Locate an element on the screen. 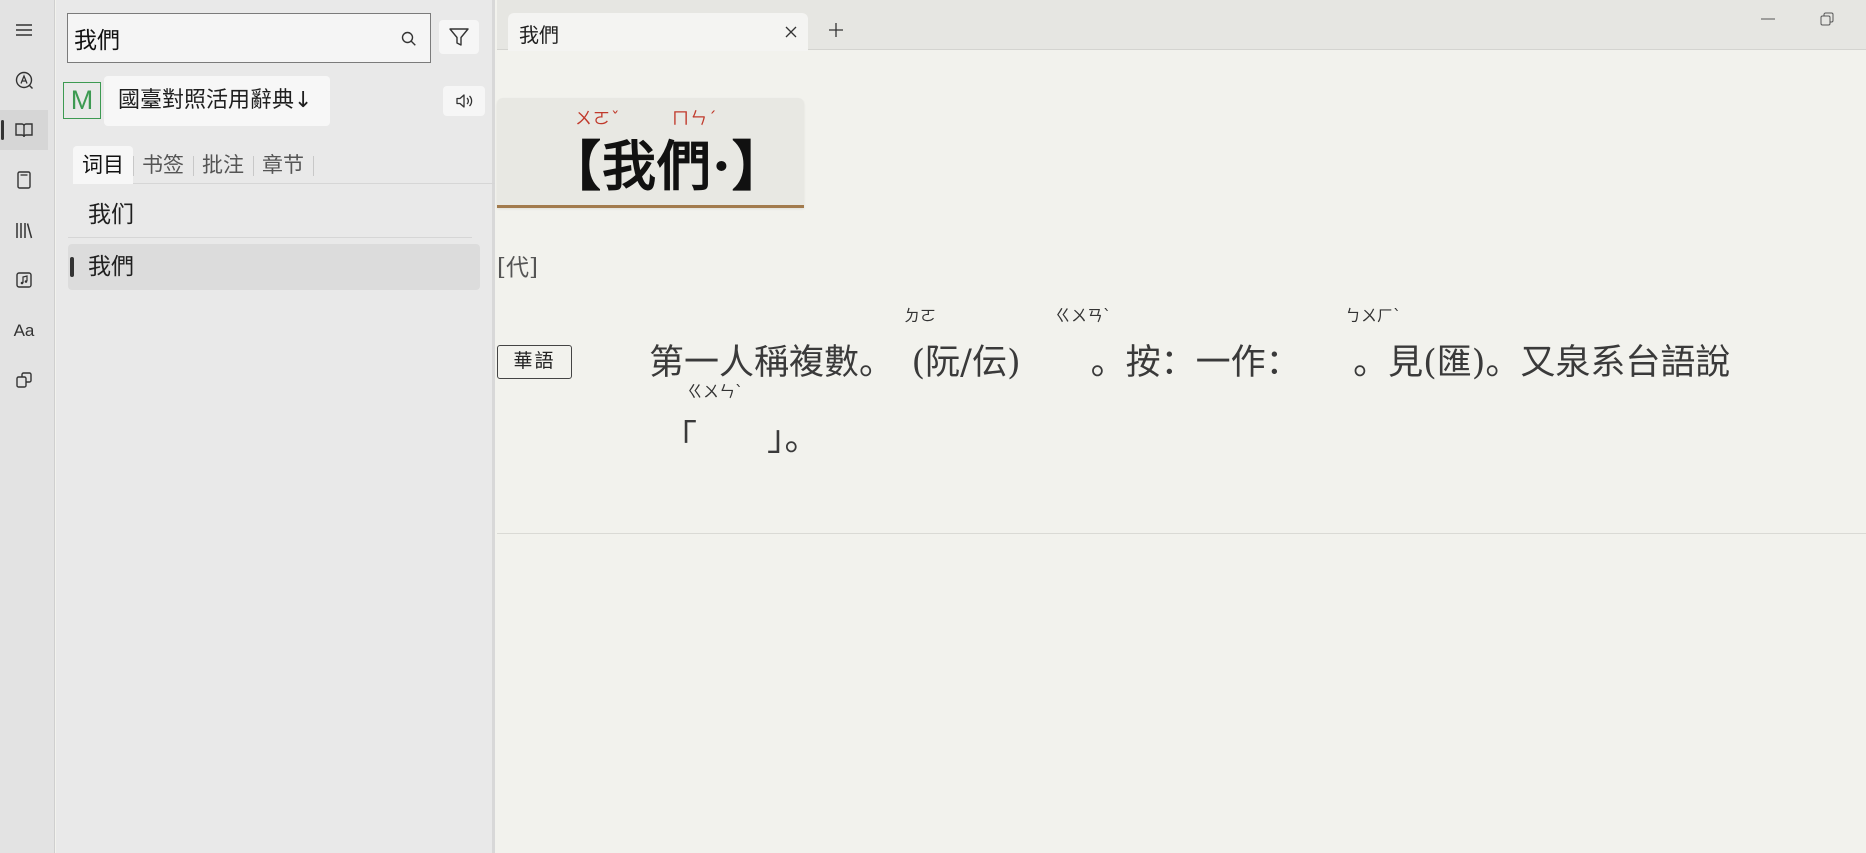 This screenshot has height=853, width=1866. notebook-icon is located at coordinates (24, 180).